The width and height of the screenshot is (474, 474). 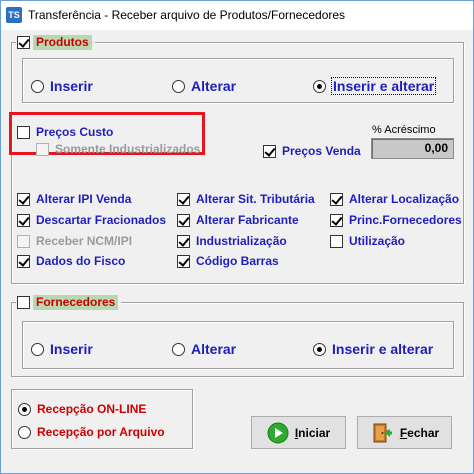 I want to click on flag-princ-fornecedores: Princ.Fornecedores, so click(x=396, y=220).